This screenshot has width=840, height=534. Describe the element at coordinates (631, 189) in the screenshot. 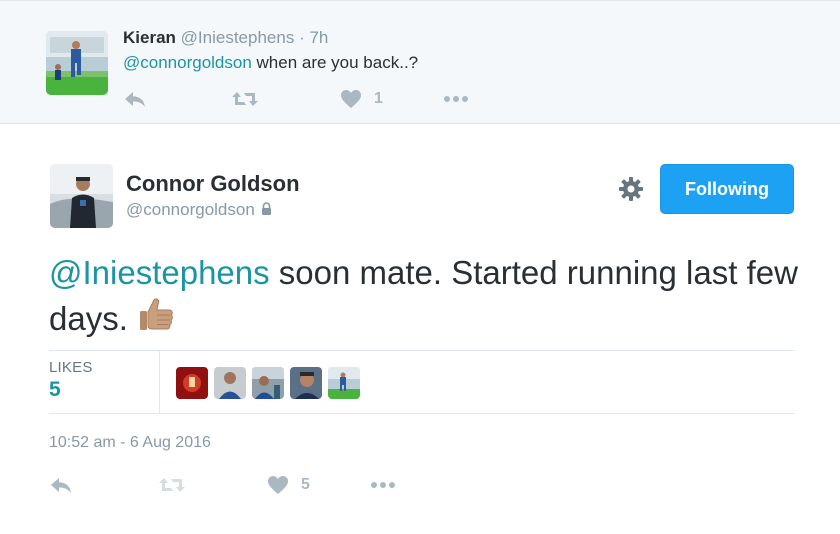

I see `gear-icon` at that location.